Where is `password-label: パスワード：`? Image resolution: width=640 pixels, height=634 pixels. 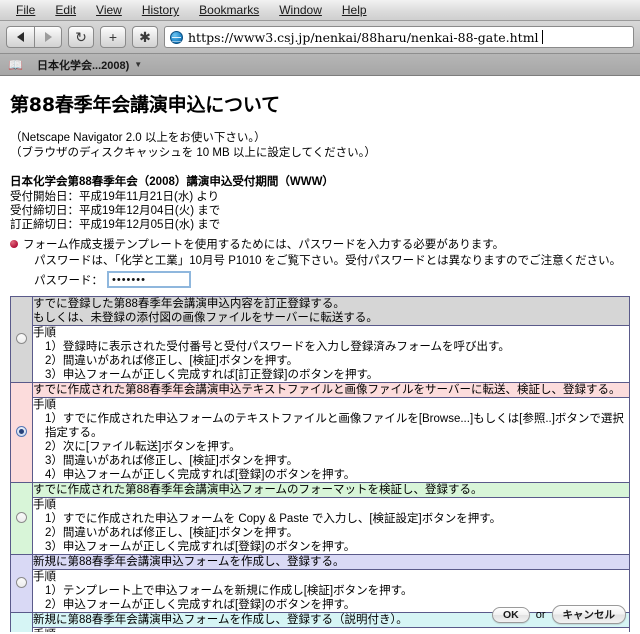
password-label: パスワード： is located at coordinates (68, 280).